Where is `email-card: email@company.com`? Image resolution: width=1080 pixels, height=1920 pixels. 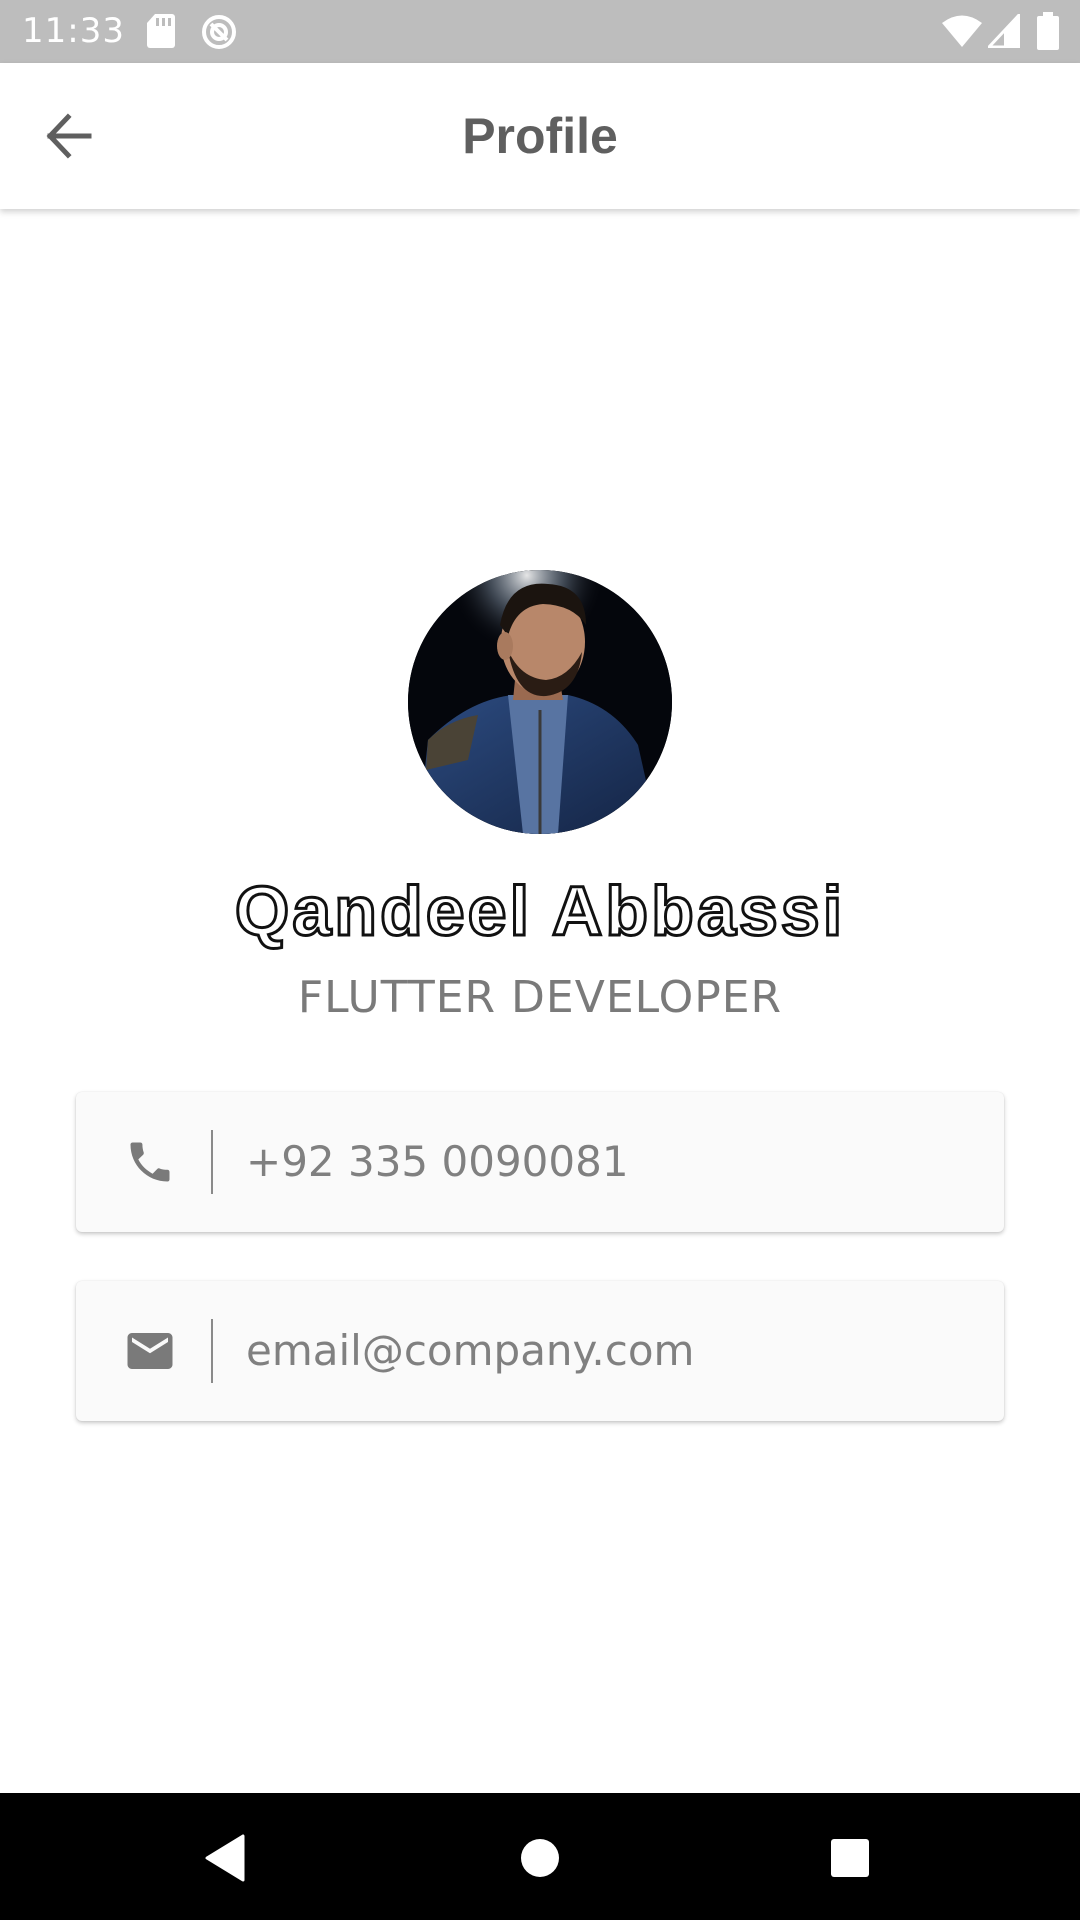
email-card: email@company.com is located at coordinates (540, 1351).